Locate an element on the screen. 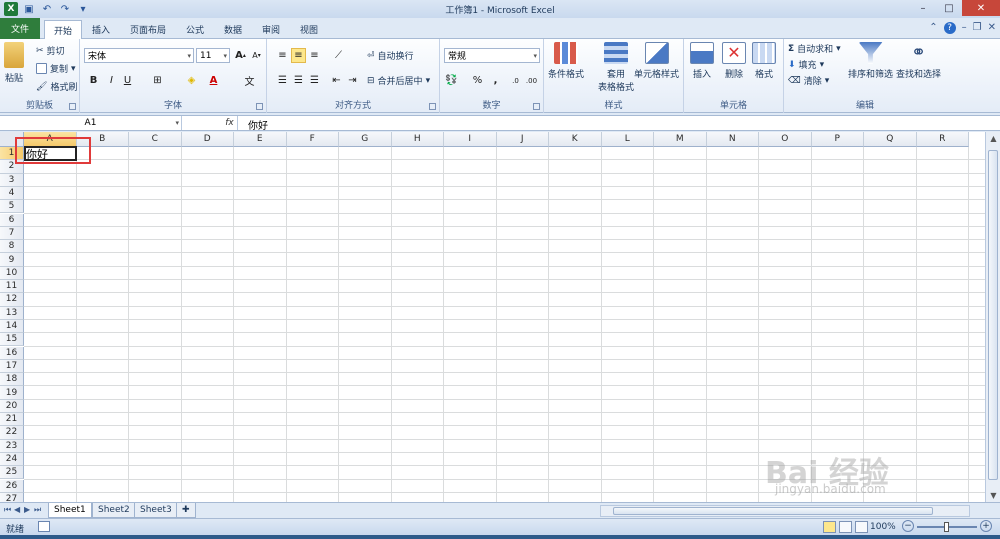  row-header-25: 25 is located at coordinates (12, 473).